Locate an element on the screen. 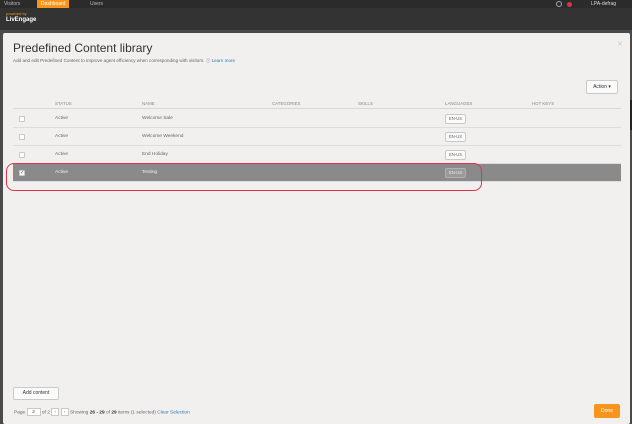  selection-highlight-annotation is located at coordinates (244, 177).